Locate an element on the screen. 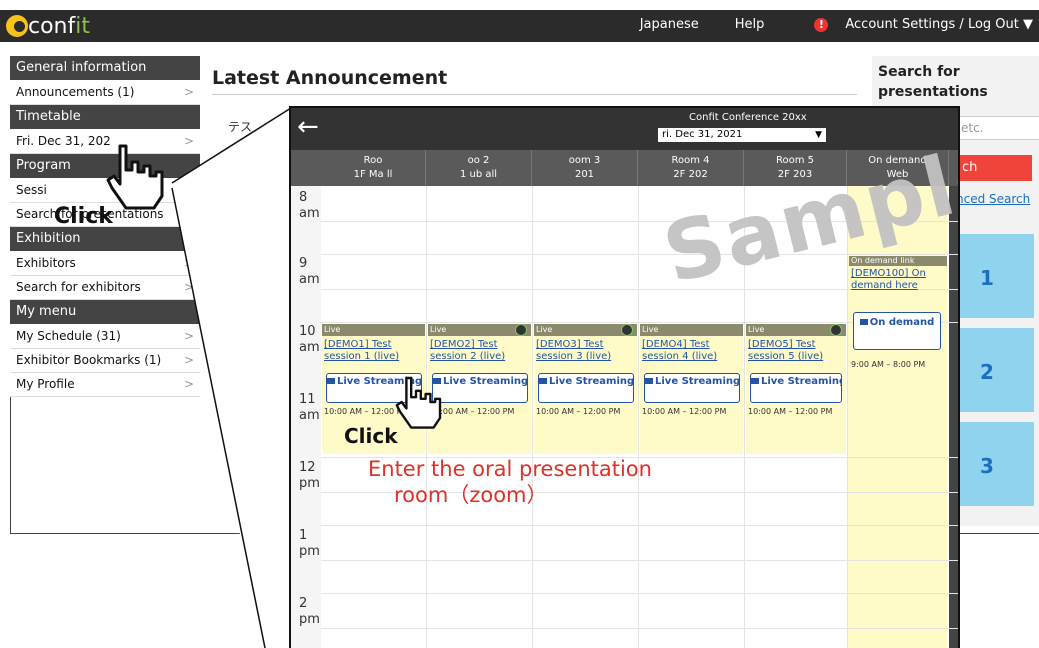  confit-logo: conf it is located at coordinates (48, 26).